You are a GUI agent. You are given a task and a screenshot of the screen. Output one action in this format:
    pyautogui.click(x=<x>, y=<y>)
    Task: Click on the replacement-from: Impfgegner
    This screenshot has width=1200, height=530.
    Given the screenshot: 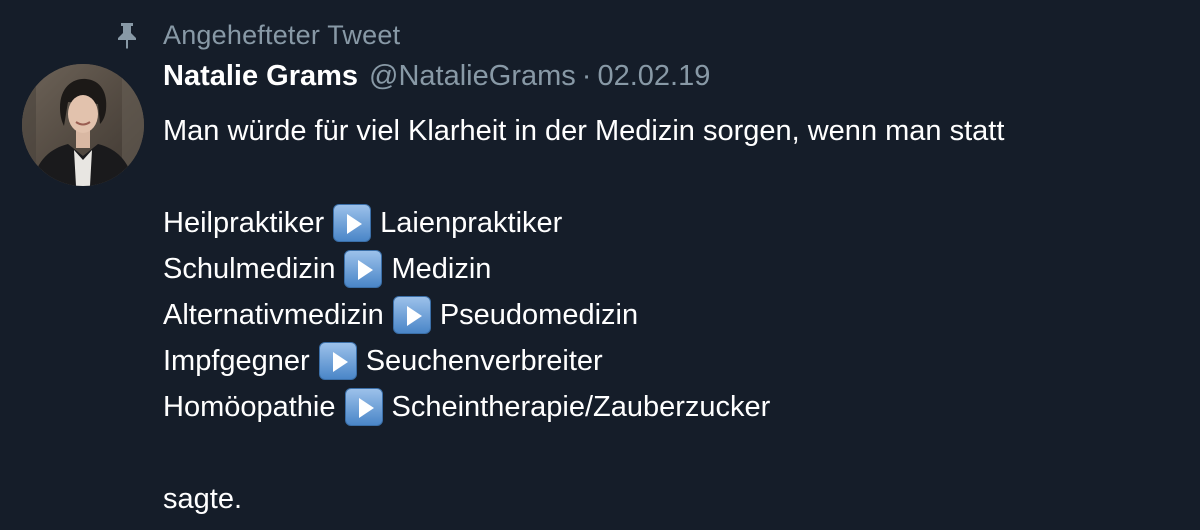 What is the action you would take?
    pyautogui.click(x=236, y=361)
    